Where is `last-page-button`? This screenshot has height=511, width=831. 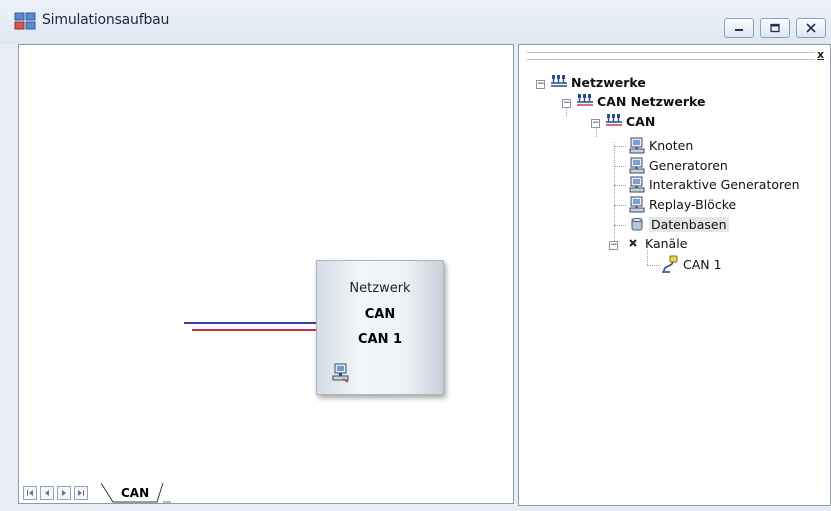 last-page-button is located at coordinates (81, 493).